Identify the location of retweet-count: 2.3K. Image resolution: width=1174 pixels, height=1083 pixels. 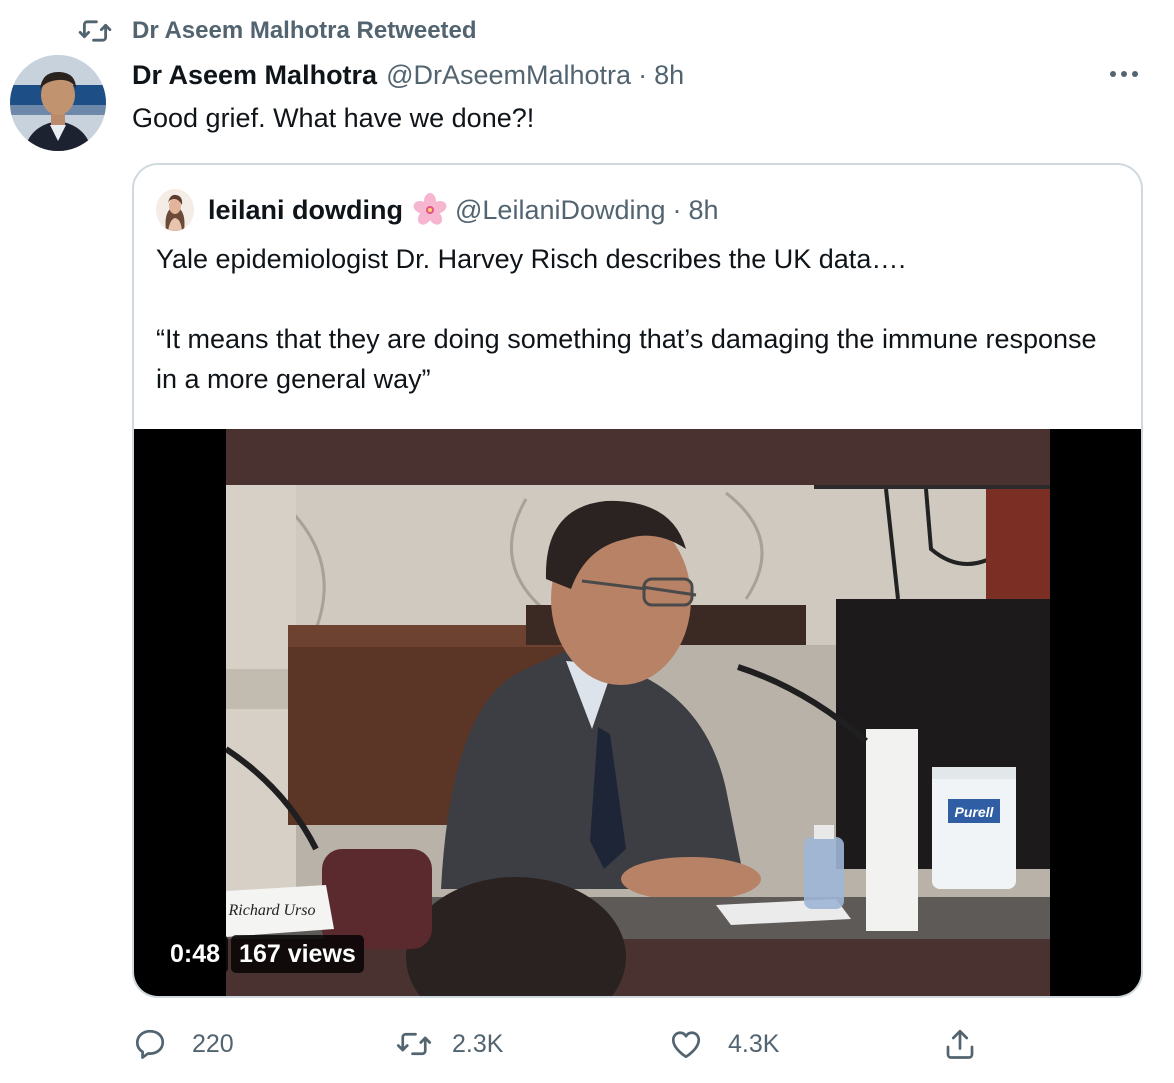
(478, 1043).